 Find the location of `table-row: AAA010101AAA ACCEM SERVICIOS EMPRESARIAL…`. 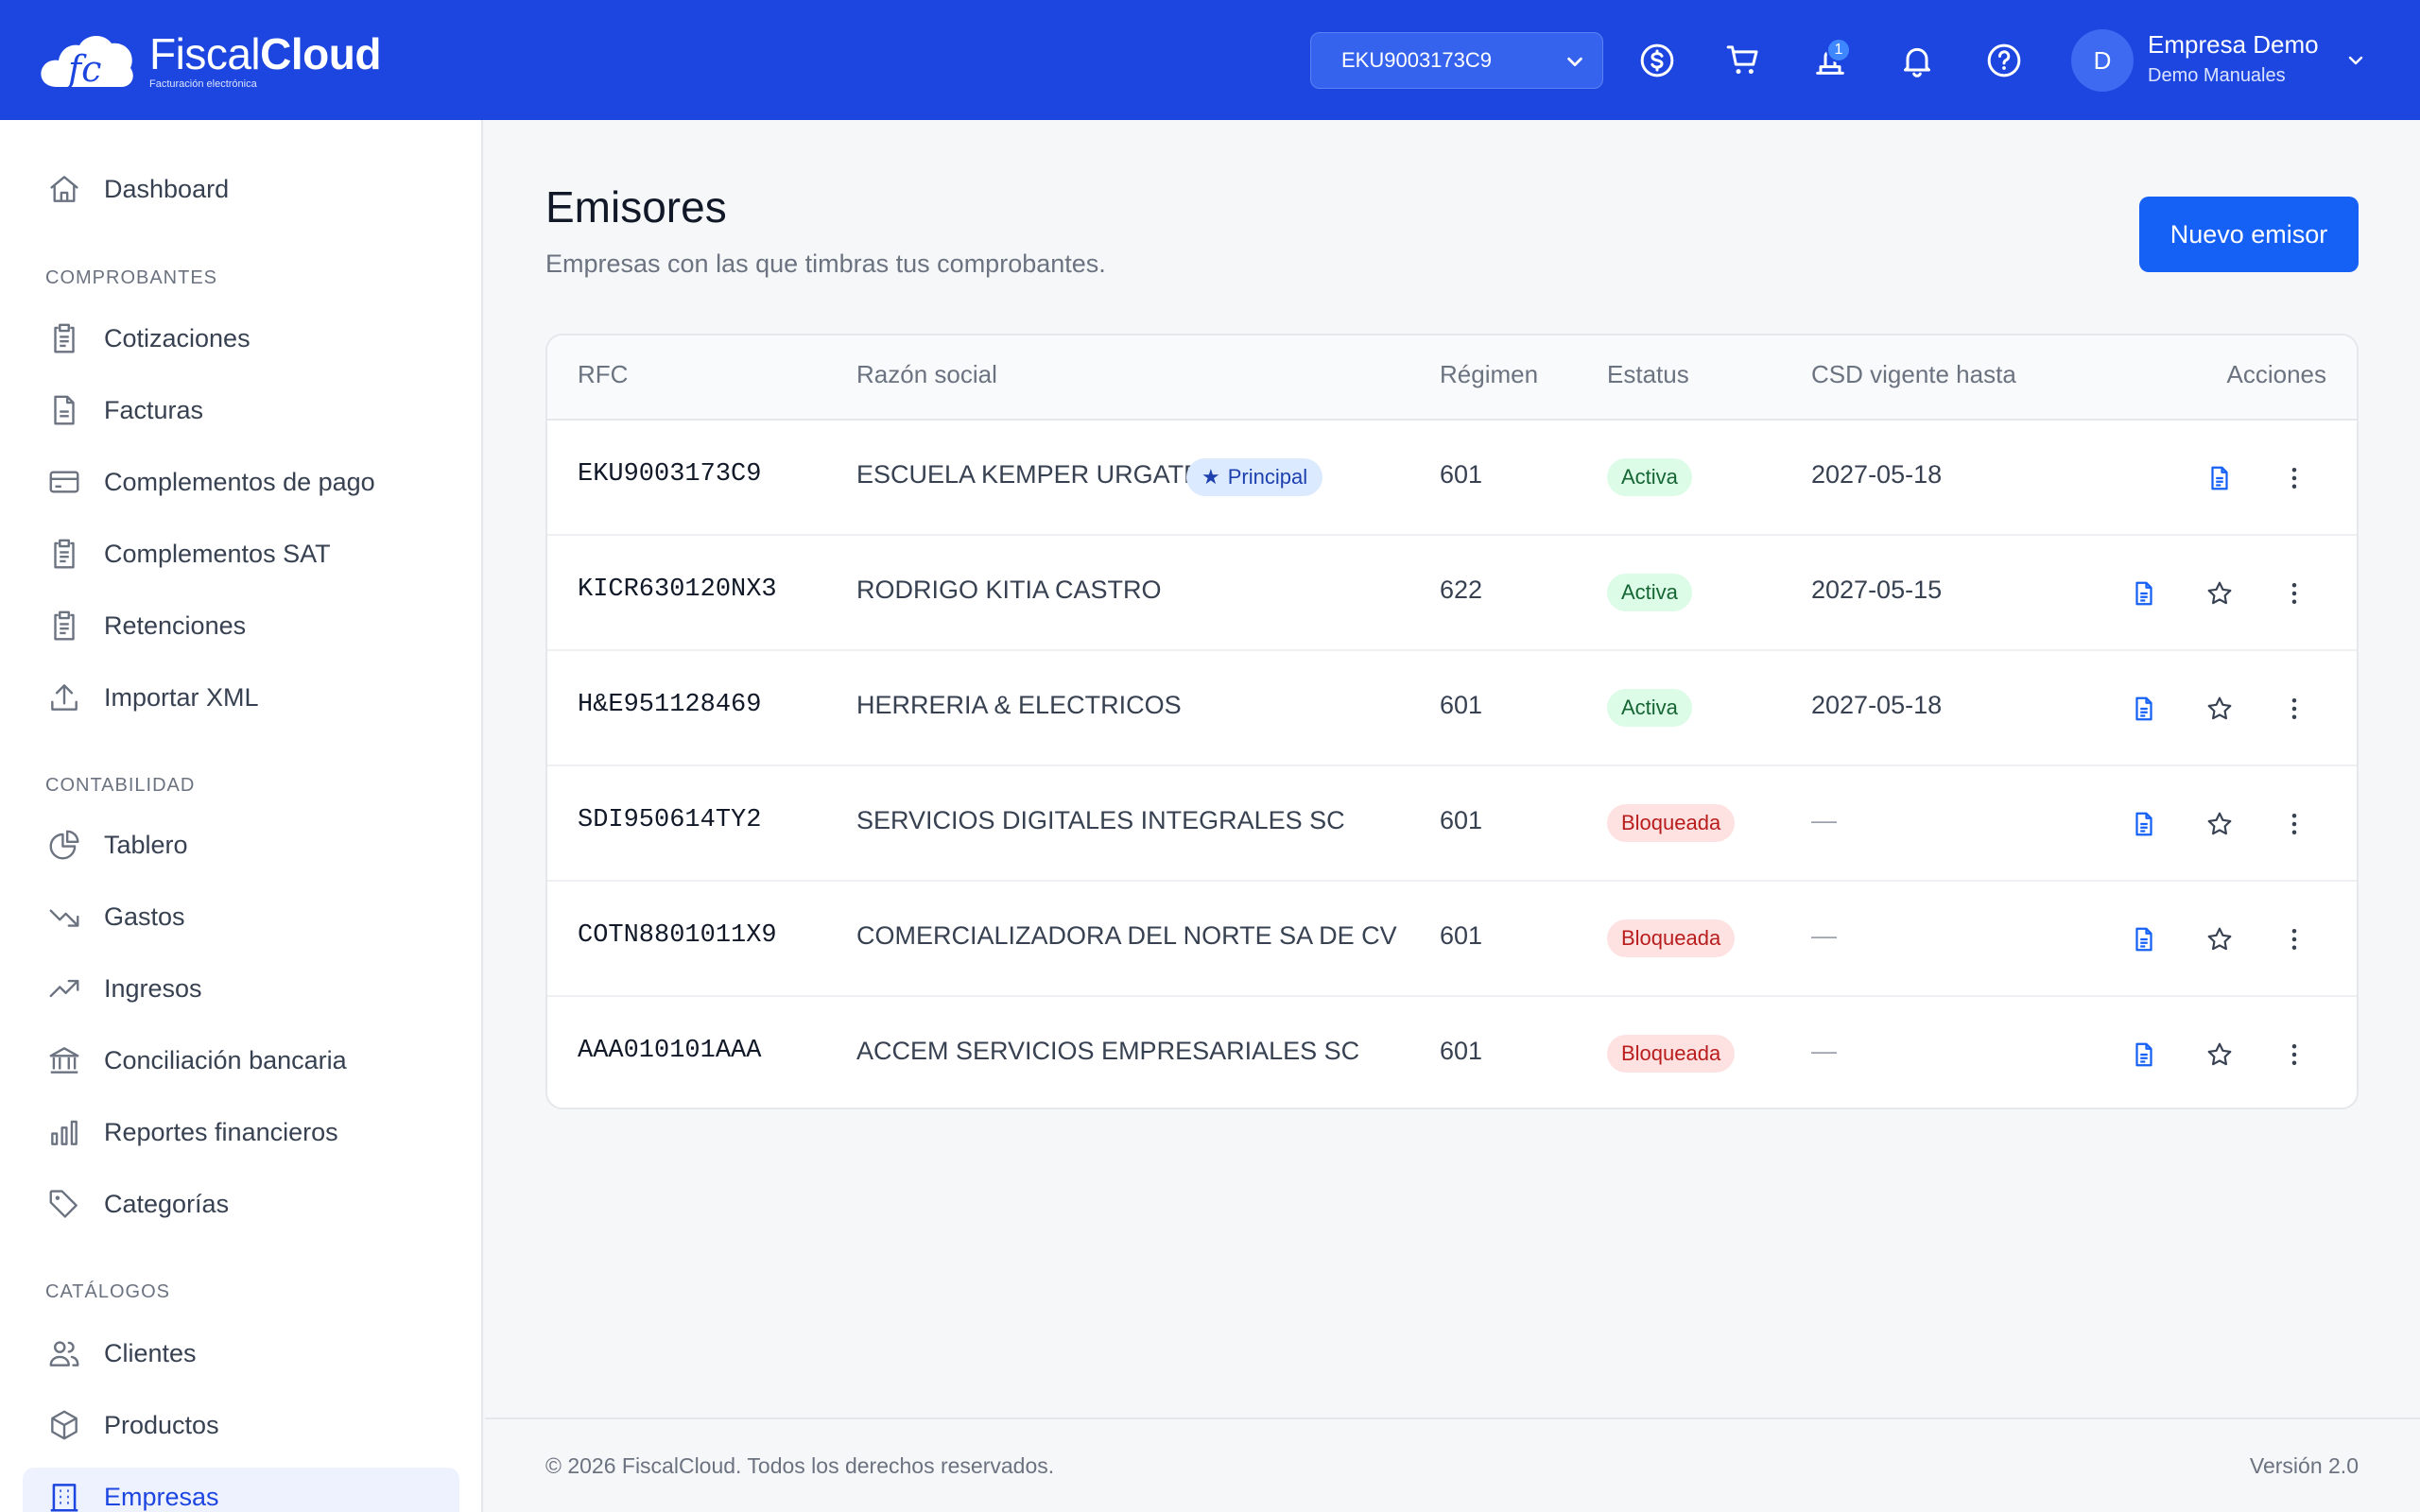

table-row: AAA010101AAA ACCEM SERVICIOS EMPRESARIAL… is located at coordinates (1452, 1052).